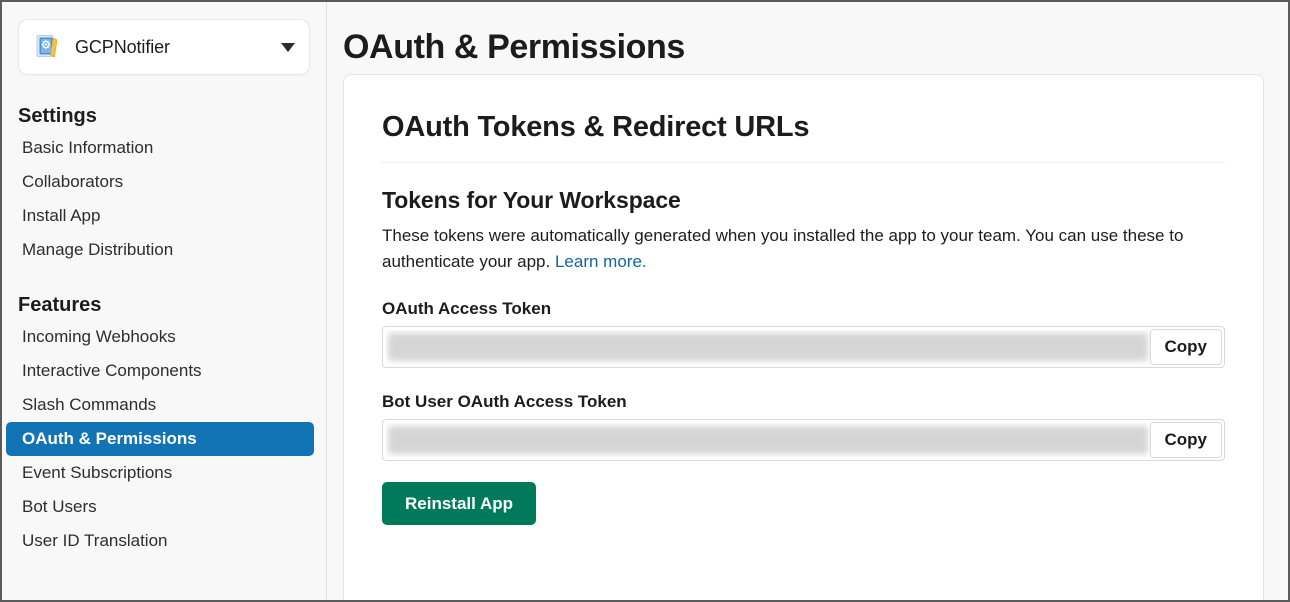 The height and width of the screenshot is (602, 1290). I want to click on sidebar-section-title-features: Features, so click(60, 305).